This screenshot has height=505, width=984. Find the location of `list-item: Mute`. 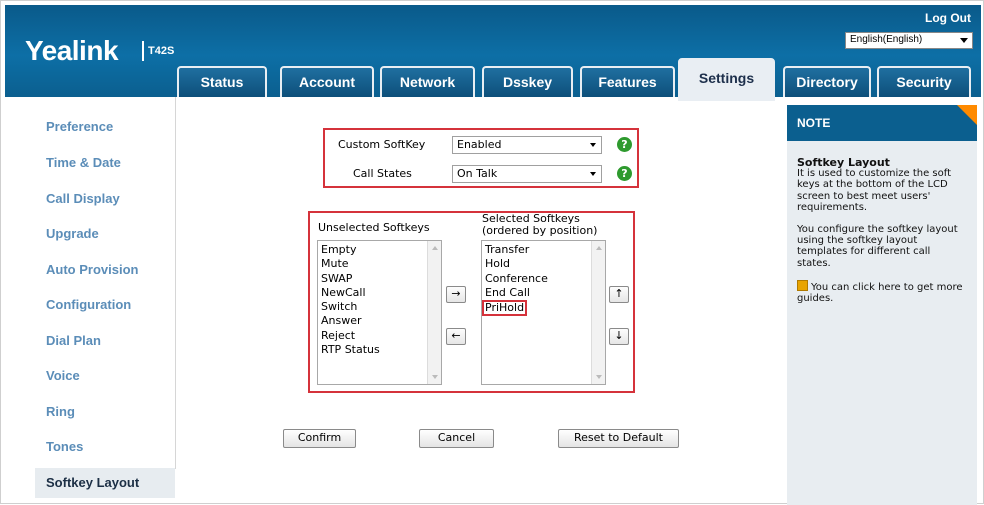

list-item: Mute is located at coordinates (379, 264).